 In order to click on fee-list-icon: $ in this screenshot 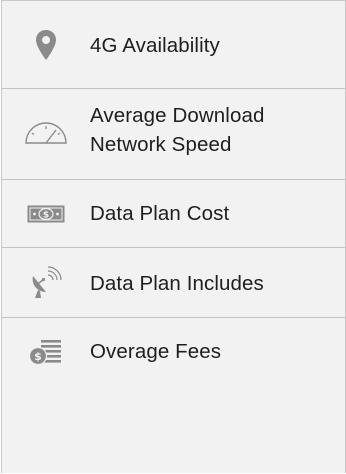, I will do `click(46, 352)`.